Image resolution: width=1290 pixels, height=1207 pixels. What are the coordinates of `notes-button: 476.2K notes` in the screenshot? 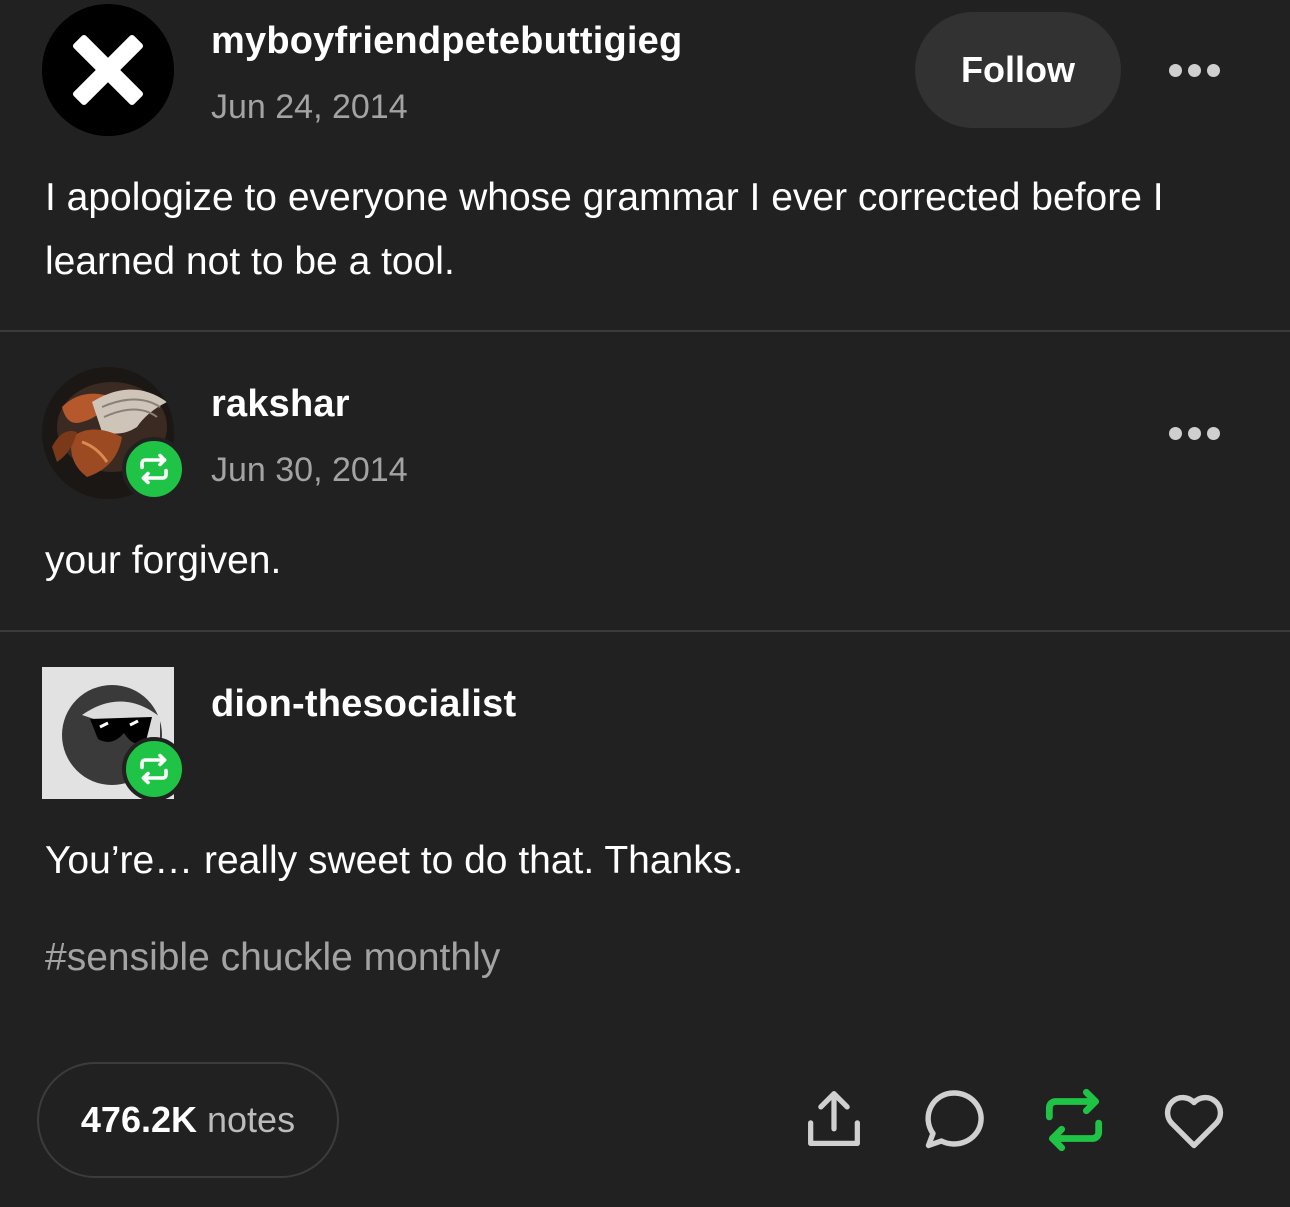 It's located at (188, 1120).